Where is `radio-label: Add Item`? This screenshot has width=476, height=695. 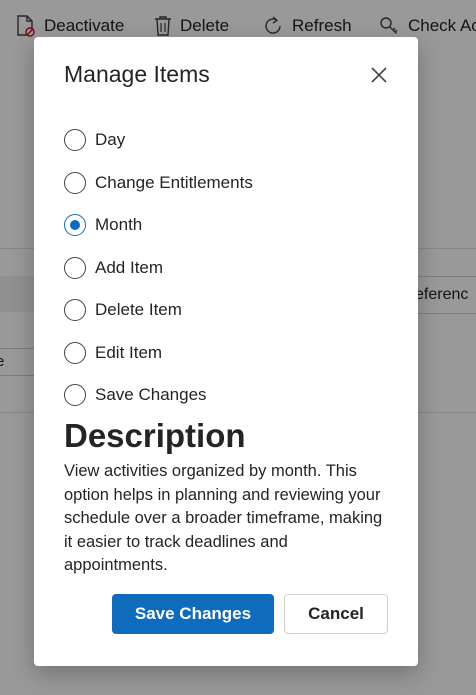 radio-label: Add Item is located at coordinates (129, 267).